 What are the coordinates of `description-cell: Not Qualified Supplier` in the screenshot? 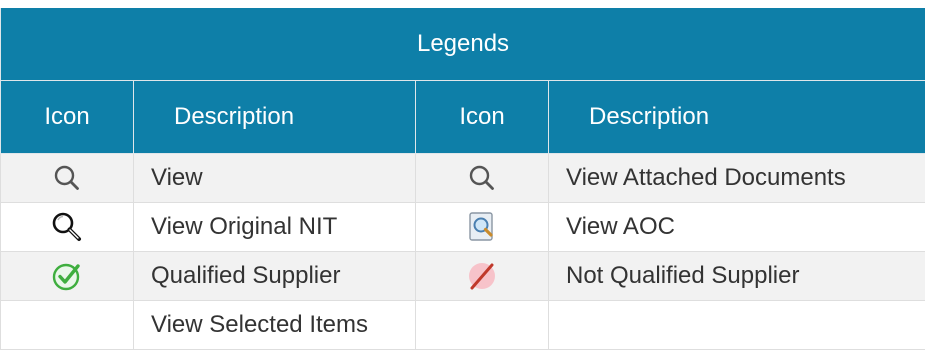 It's located at (737, 276).